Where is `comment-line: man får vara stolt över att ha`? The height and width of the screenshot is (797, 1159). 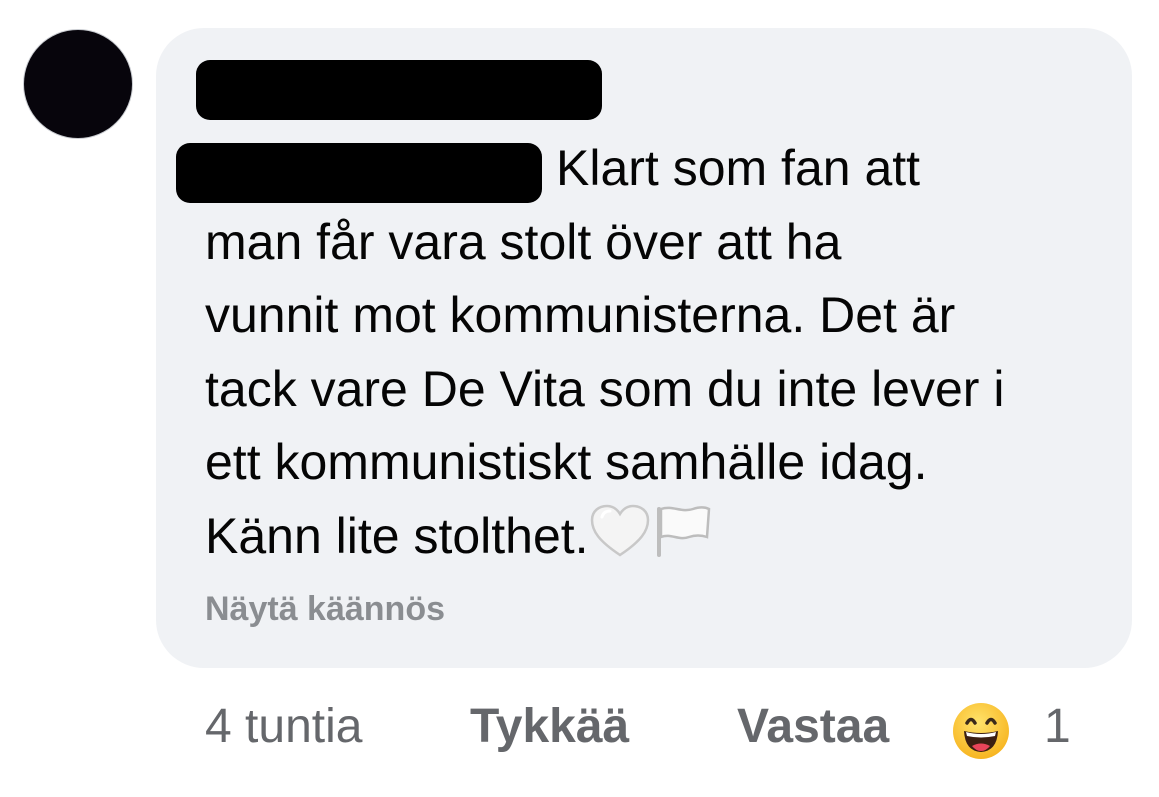 comment-line: man får vara stolt över att ha is located at coordinates (523, 241).